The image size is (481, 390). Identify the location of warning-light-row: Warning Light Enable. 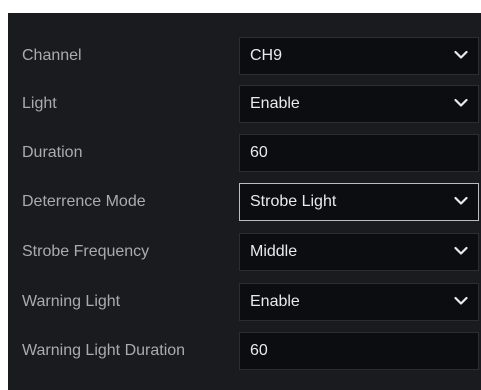
(244, 302).